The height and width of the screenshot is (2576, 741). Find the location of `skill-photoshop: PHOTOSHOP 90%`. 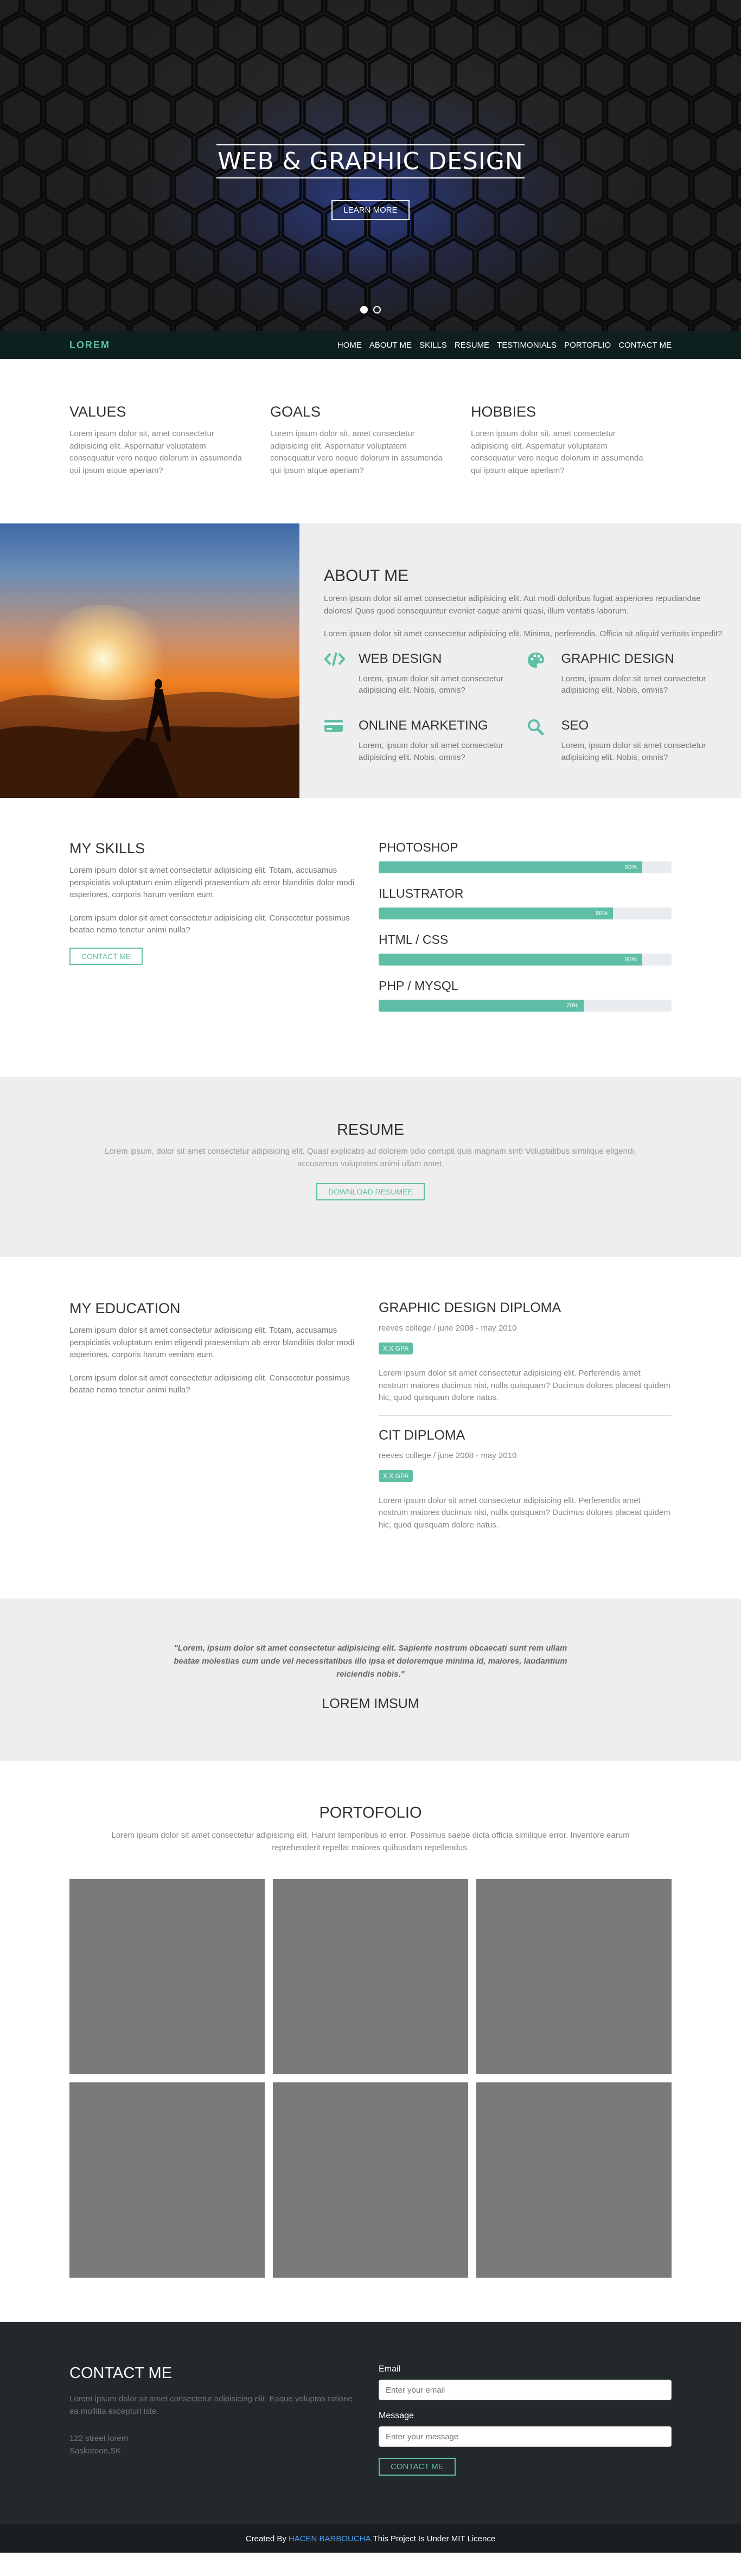

skill-photoshop: PHOTOSHOP 90% is located at coordinates (525, 856).